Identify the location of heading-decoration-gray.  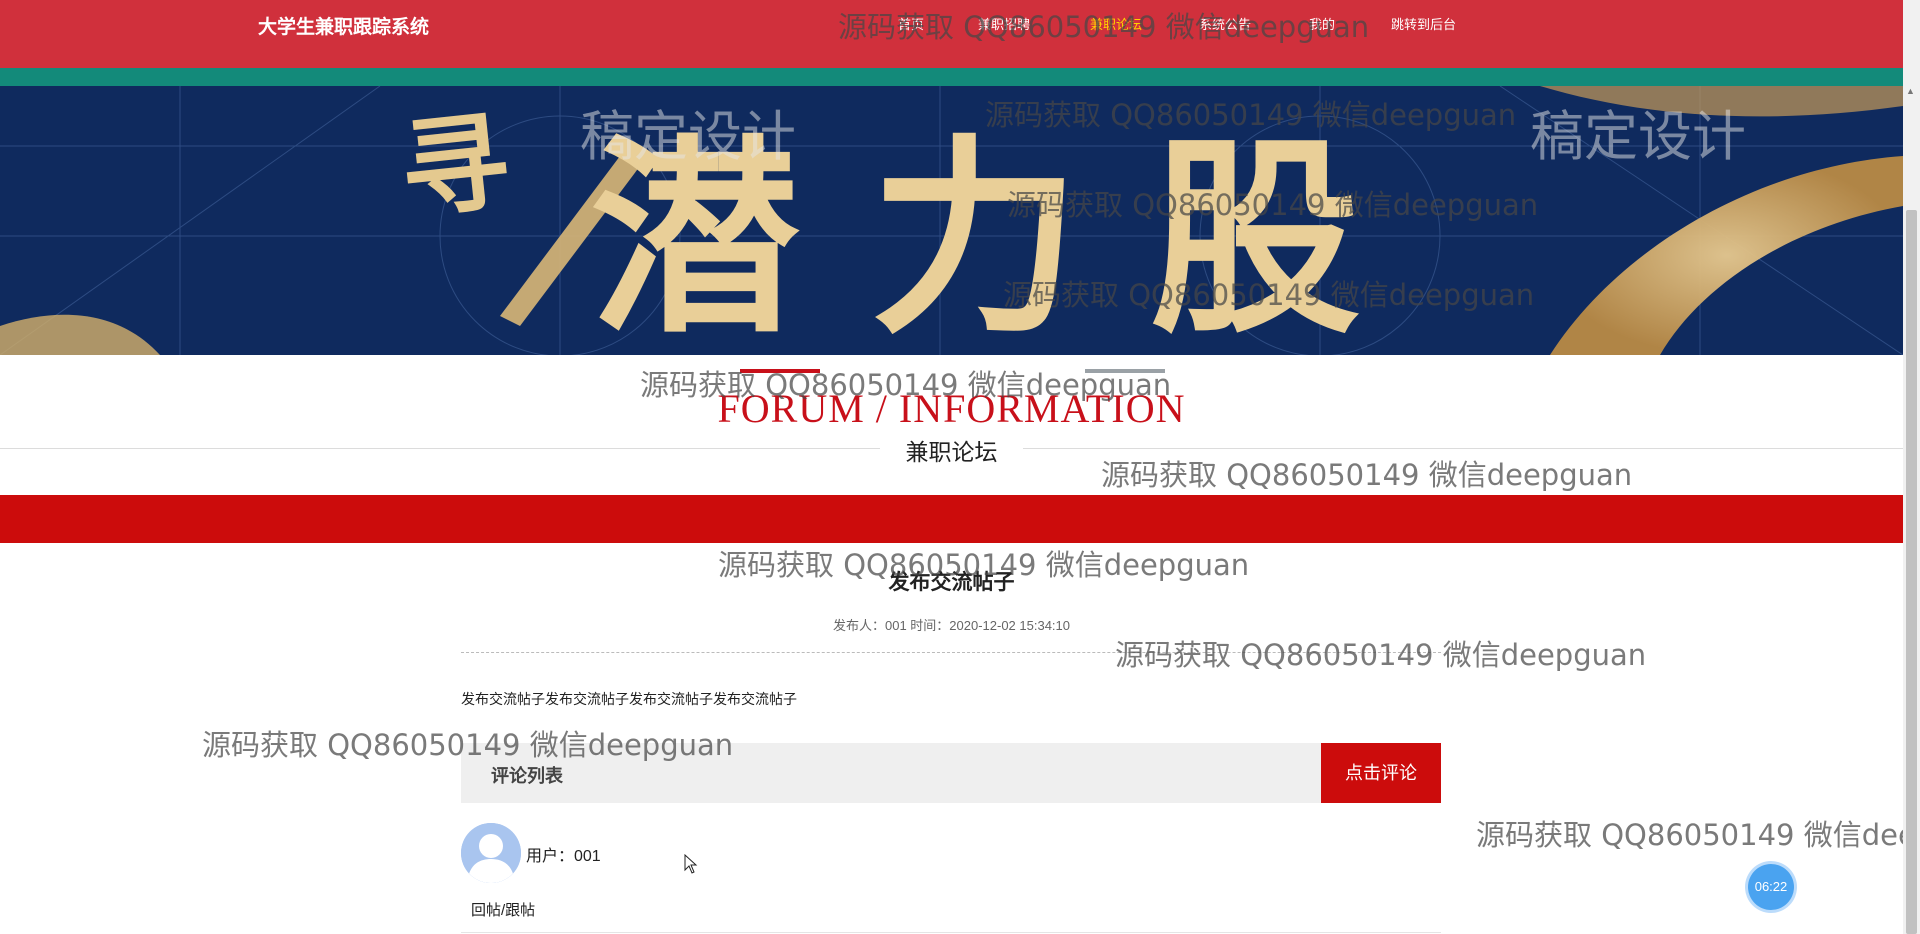
(1125, 371).